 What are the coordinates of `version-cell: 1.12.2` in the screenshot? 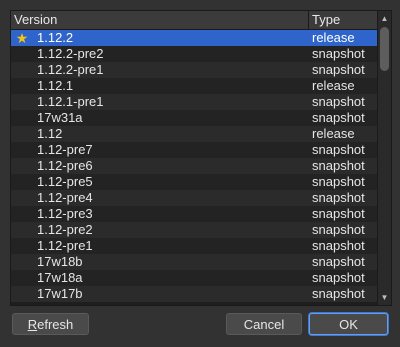 It's located at (55, 37).